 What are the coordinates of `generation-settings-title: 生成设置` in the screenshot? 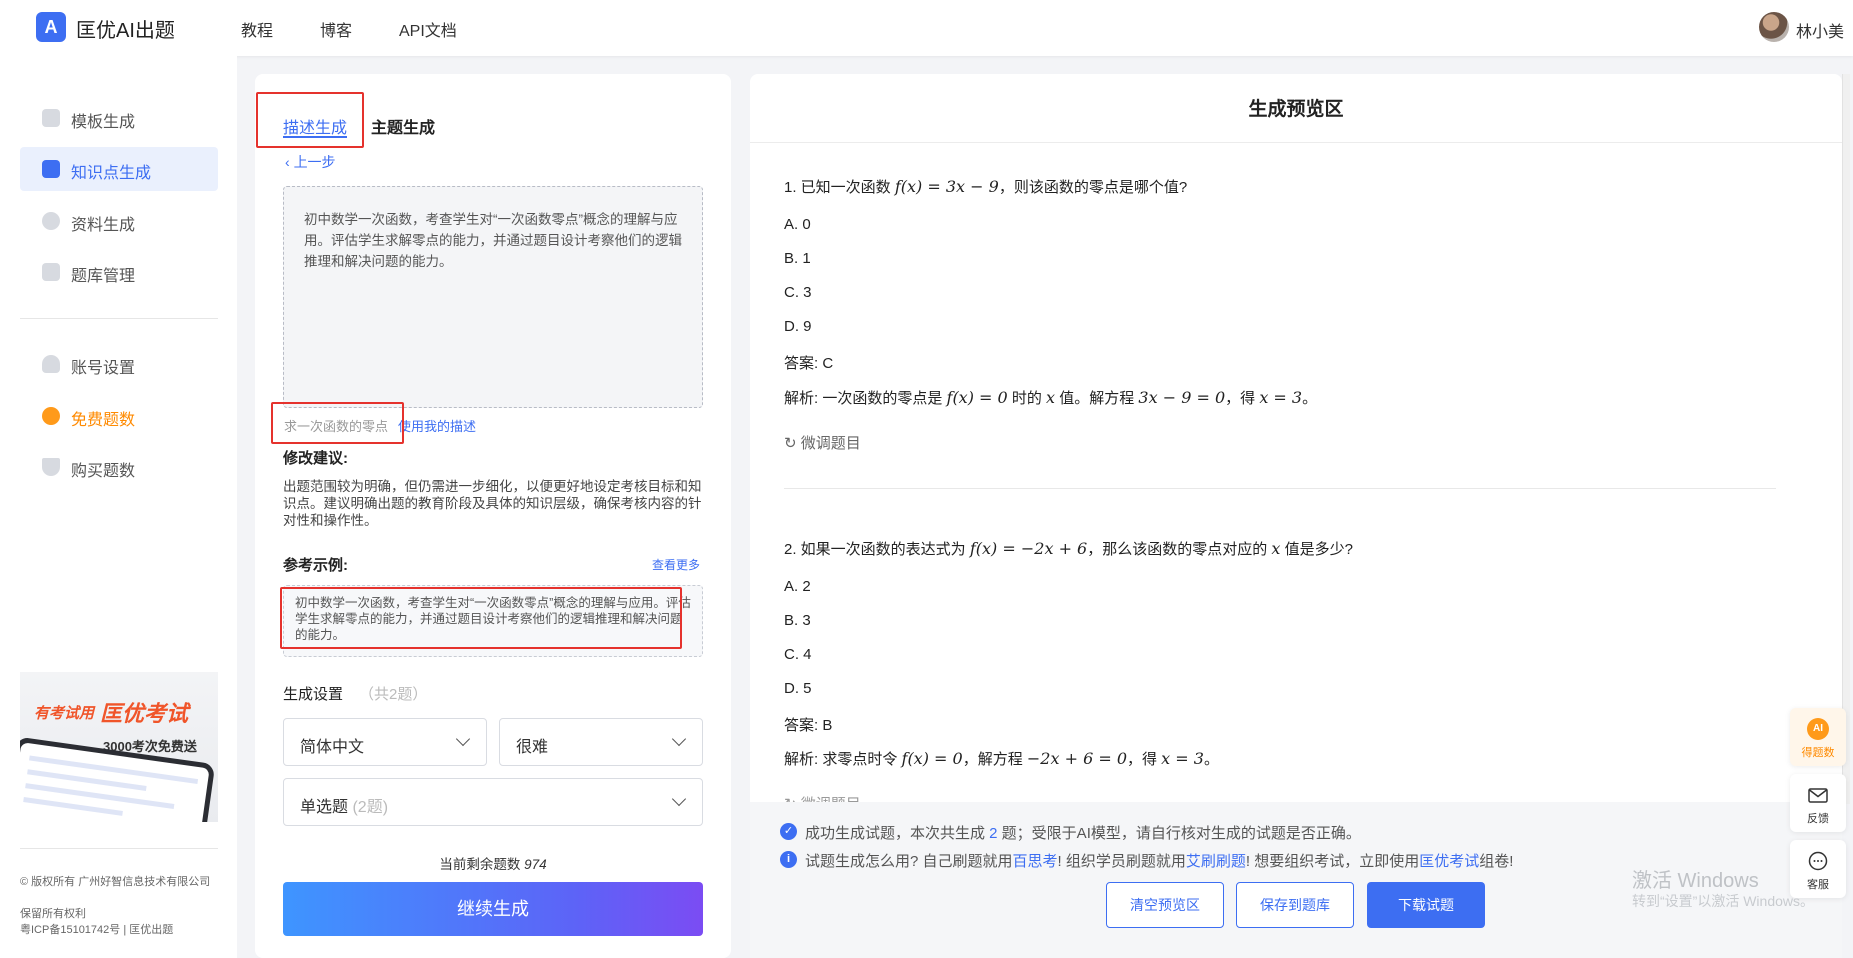 It's located at (313, 694).